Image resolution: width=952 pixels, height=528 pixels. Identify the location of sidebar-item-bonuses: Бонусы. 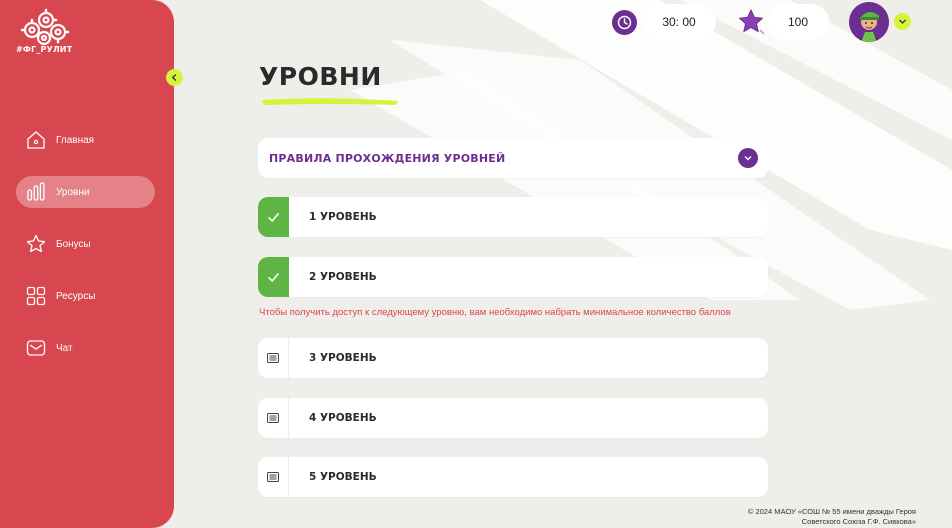
(85, 244).